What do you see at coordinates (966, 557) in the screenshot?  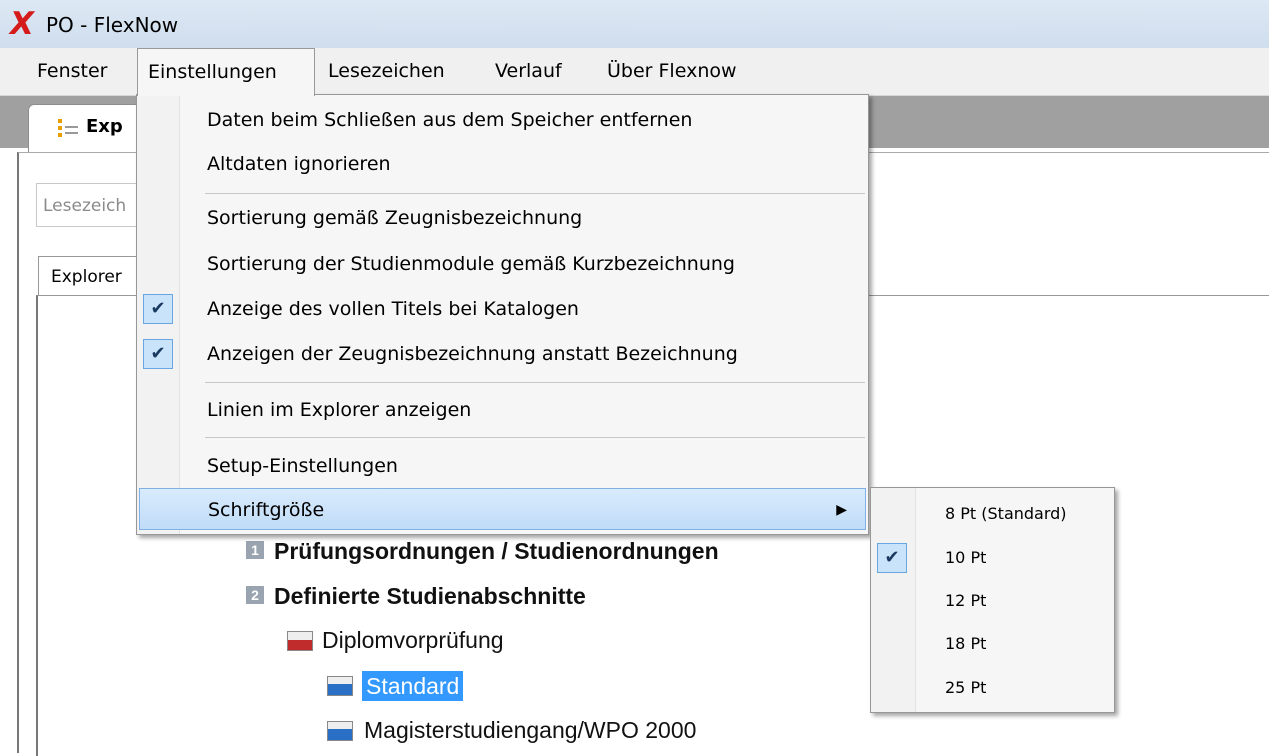 I see `menu-item-label: 10 Pt` at bounding box center [966, 557].